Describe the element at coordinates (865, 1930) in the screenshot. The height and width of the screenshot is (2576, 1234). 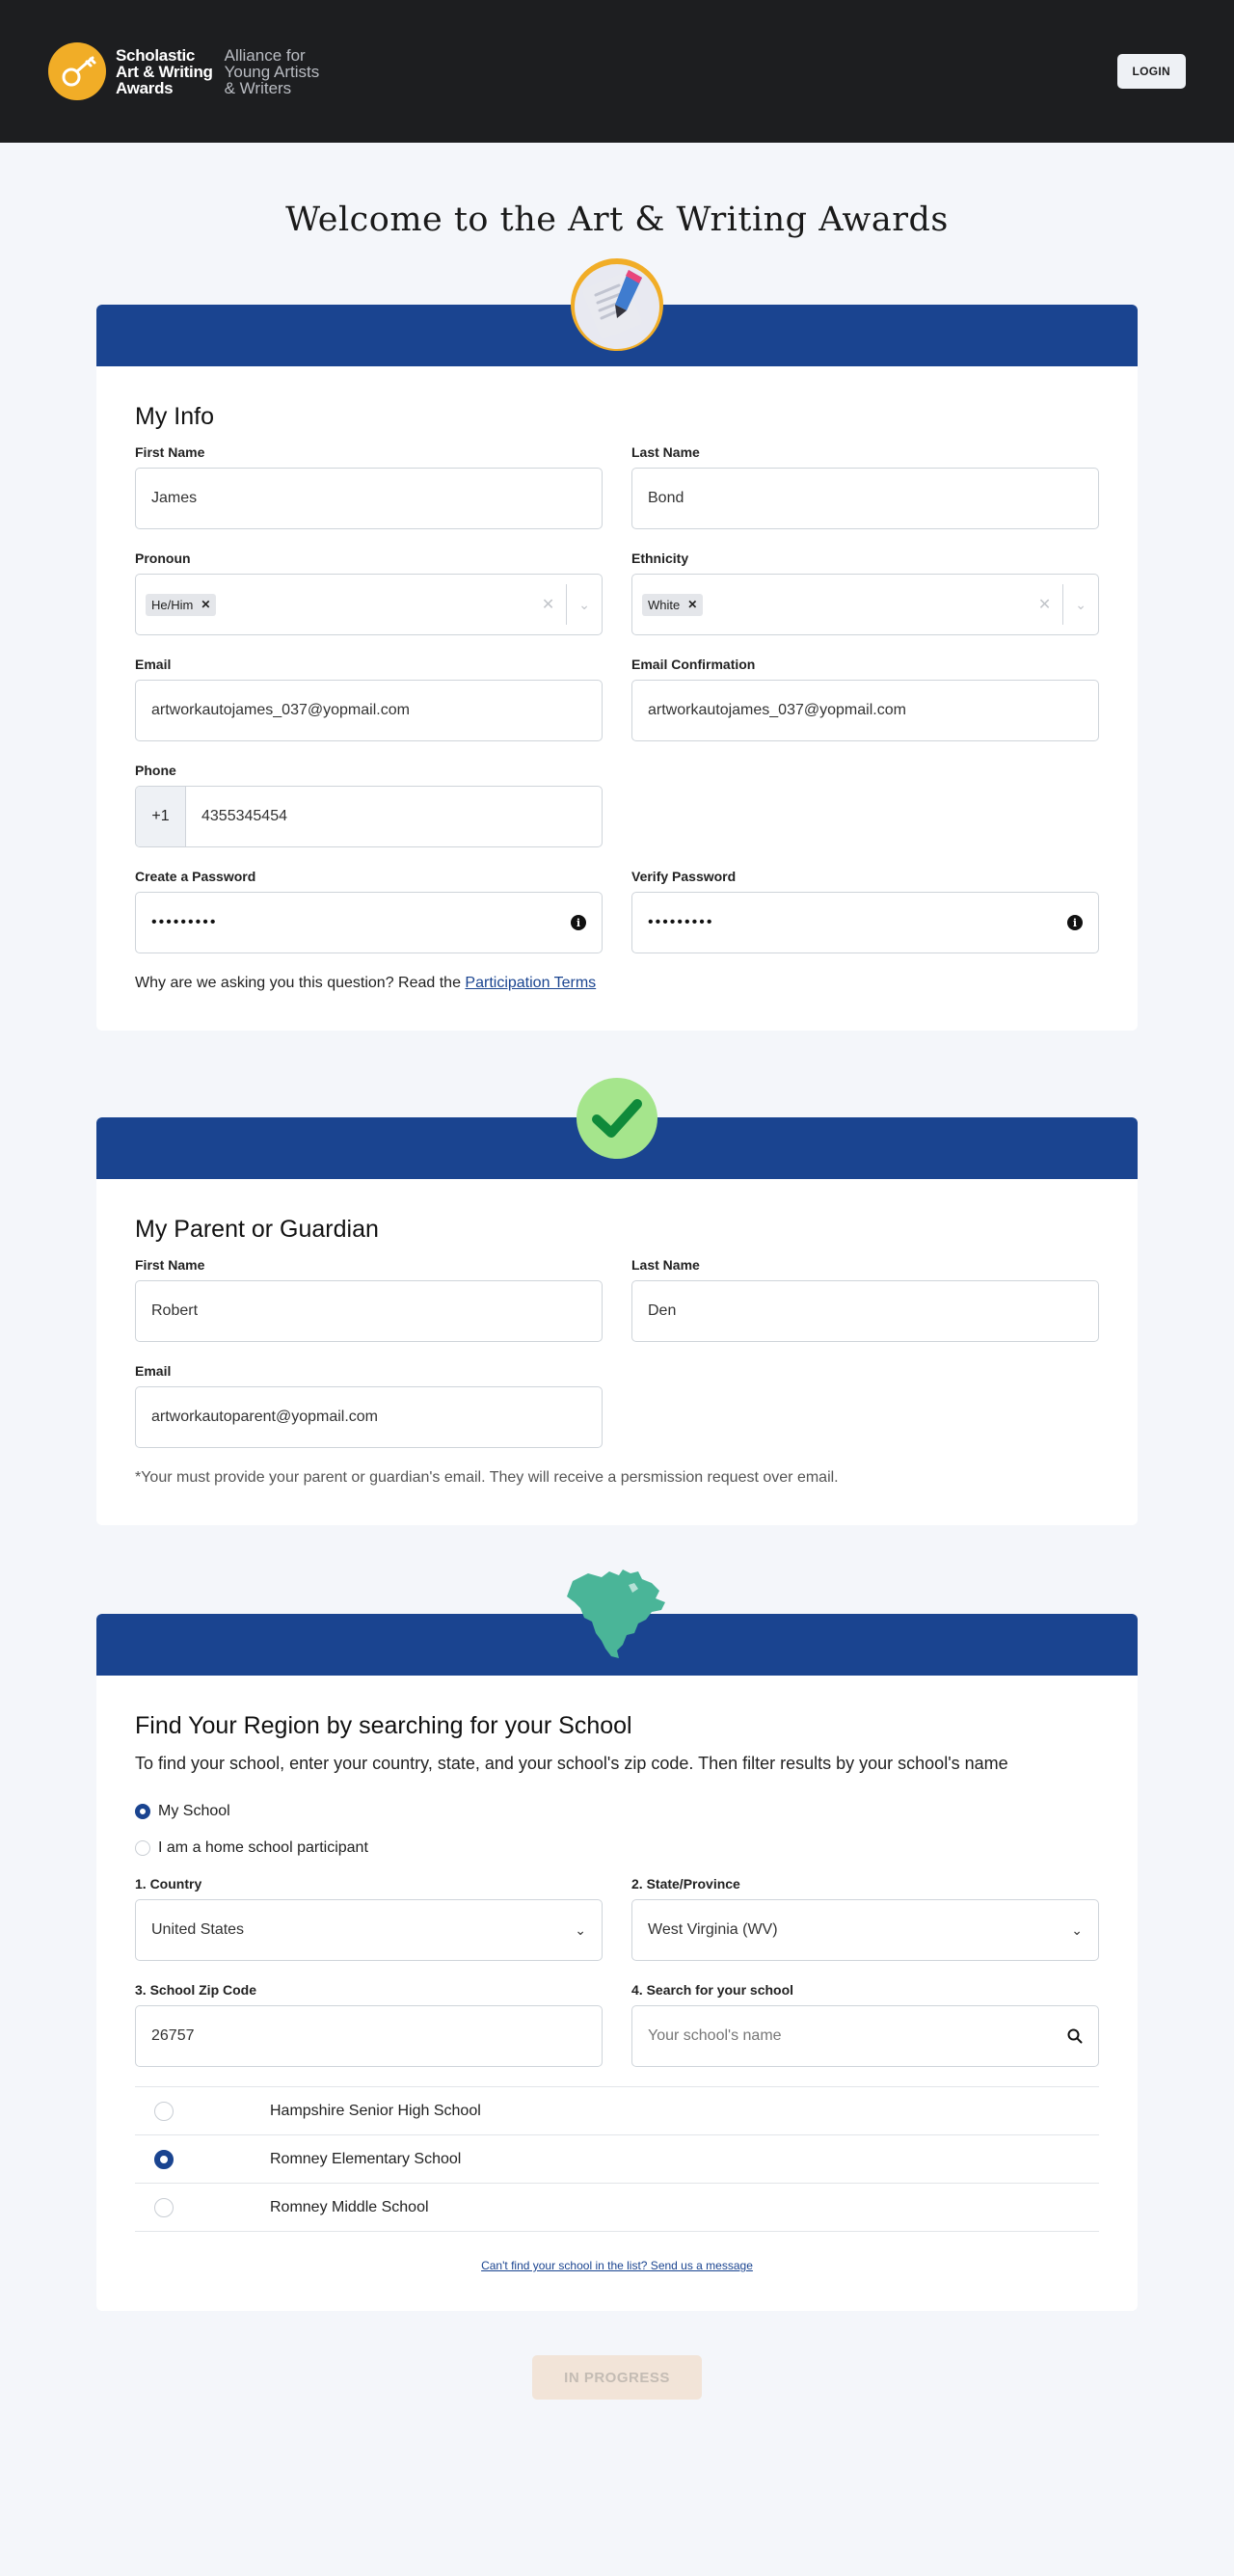
I see `state-select: West Virginia (WV) ⌄` at that location.